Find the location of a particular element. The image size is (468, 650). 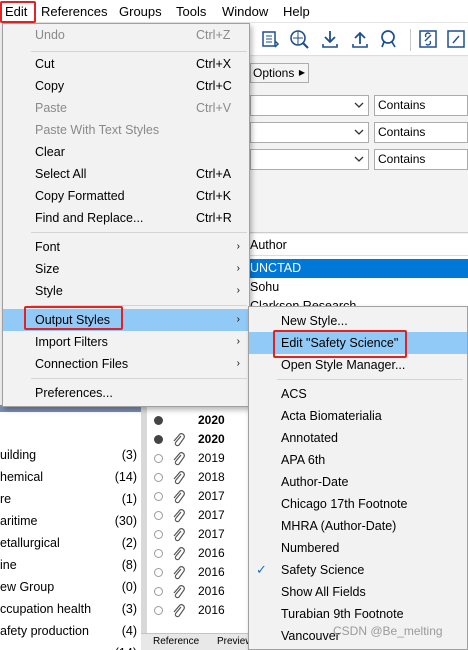

group-item: ccupation health (3) is located at coordinates (70, 609).